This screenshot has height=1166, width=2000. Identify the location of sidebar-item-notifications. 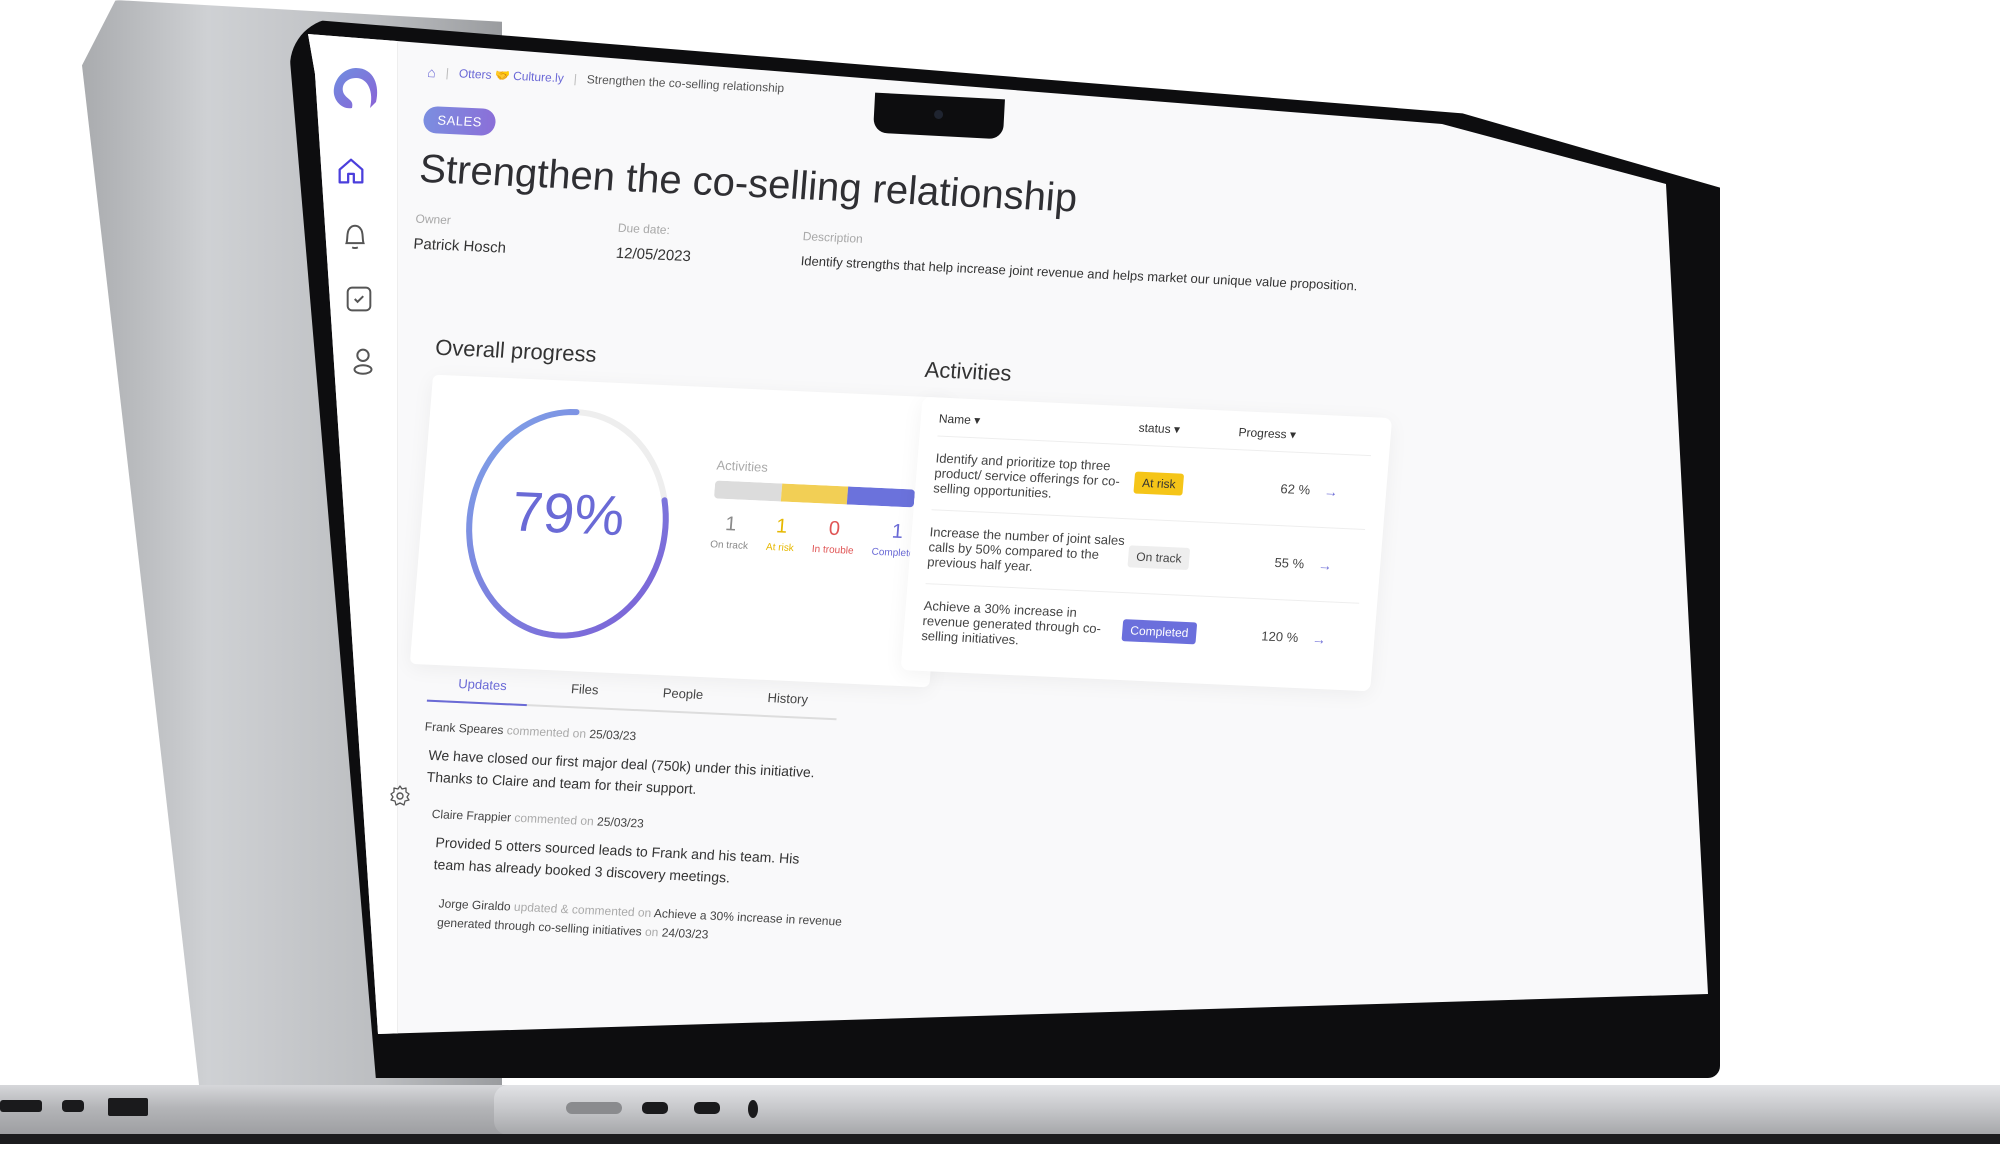
(355, 236).